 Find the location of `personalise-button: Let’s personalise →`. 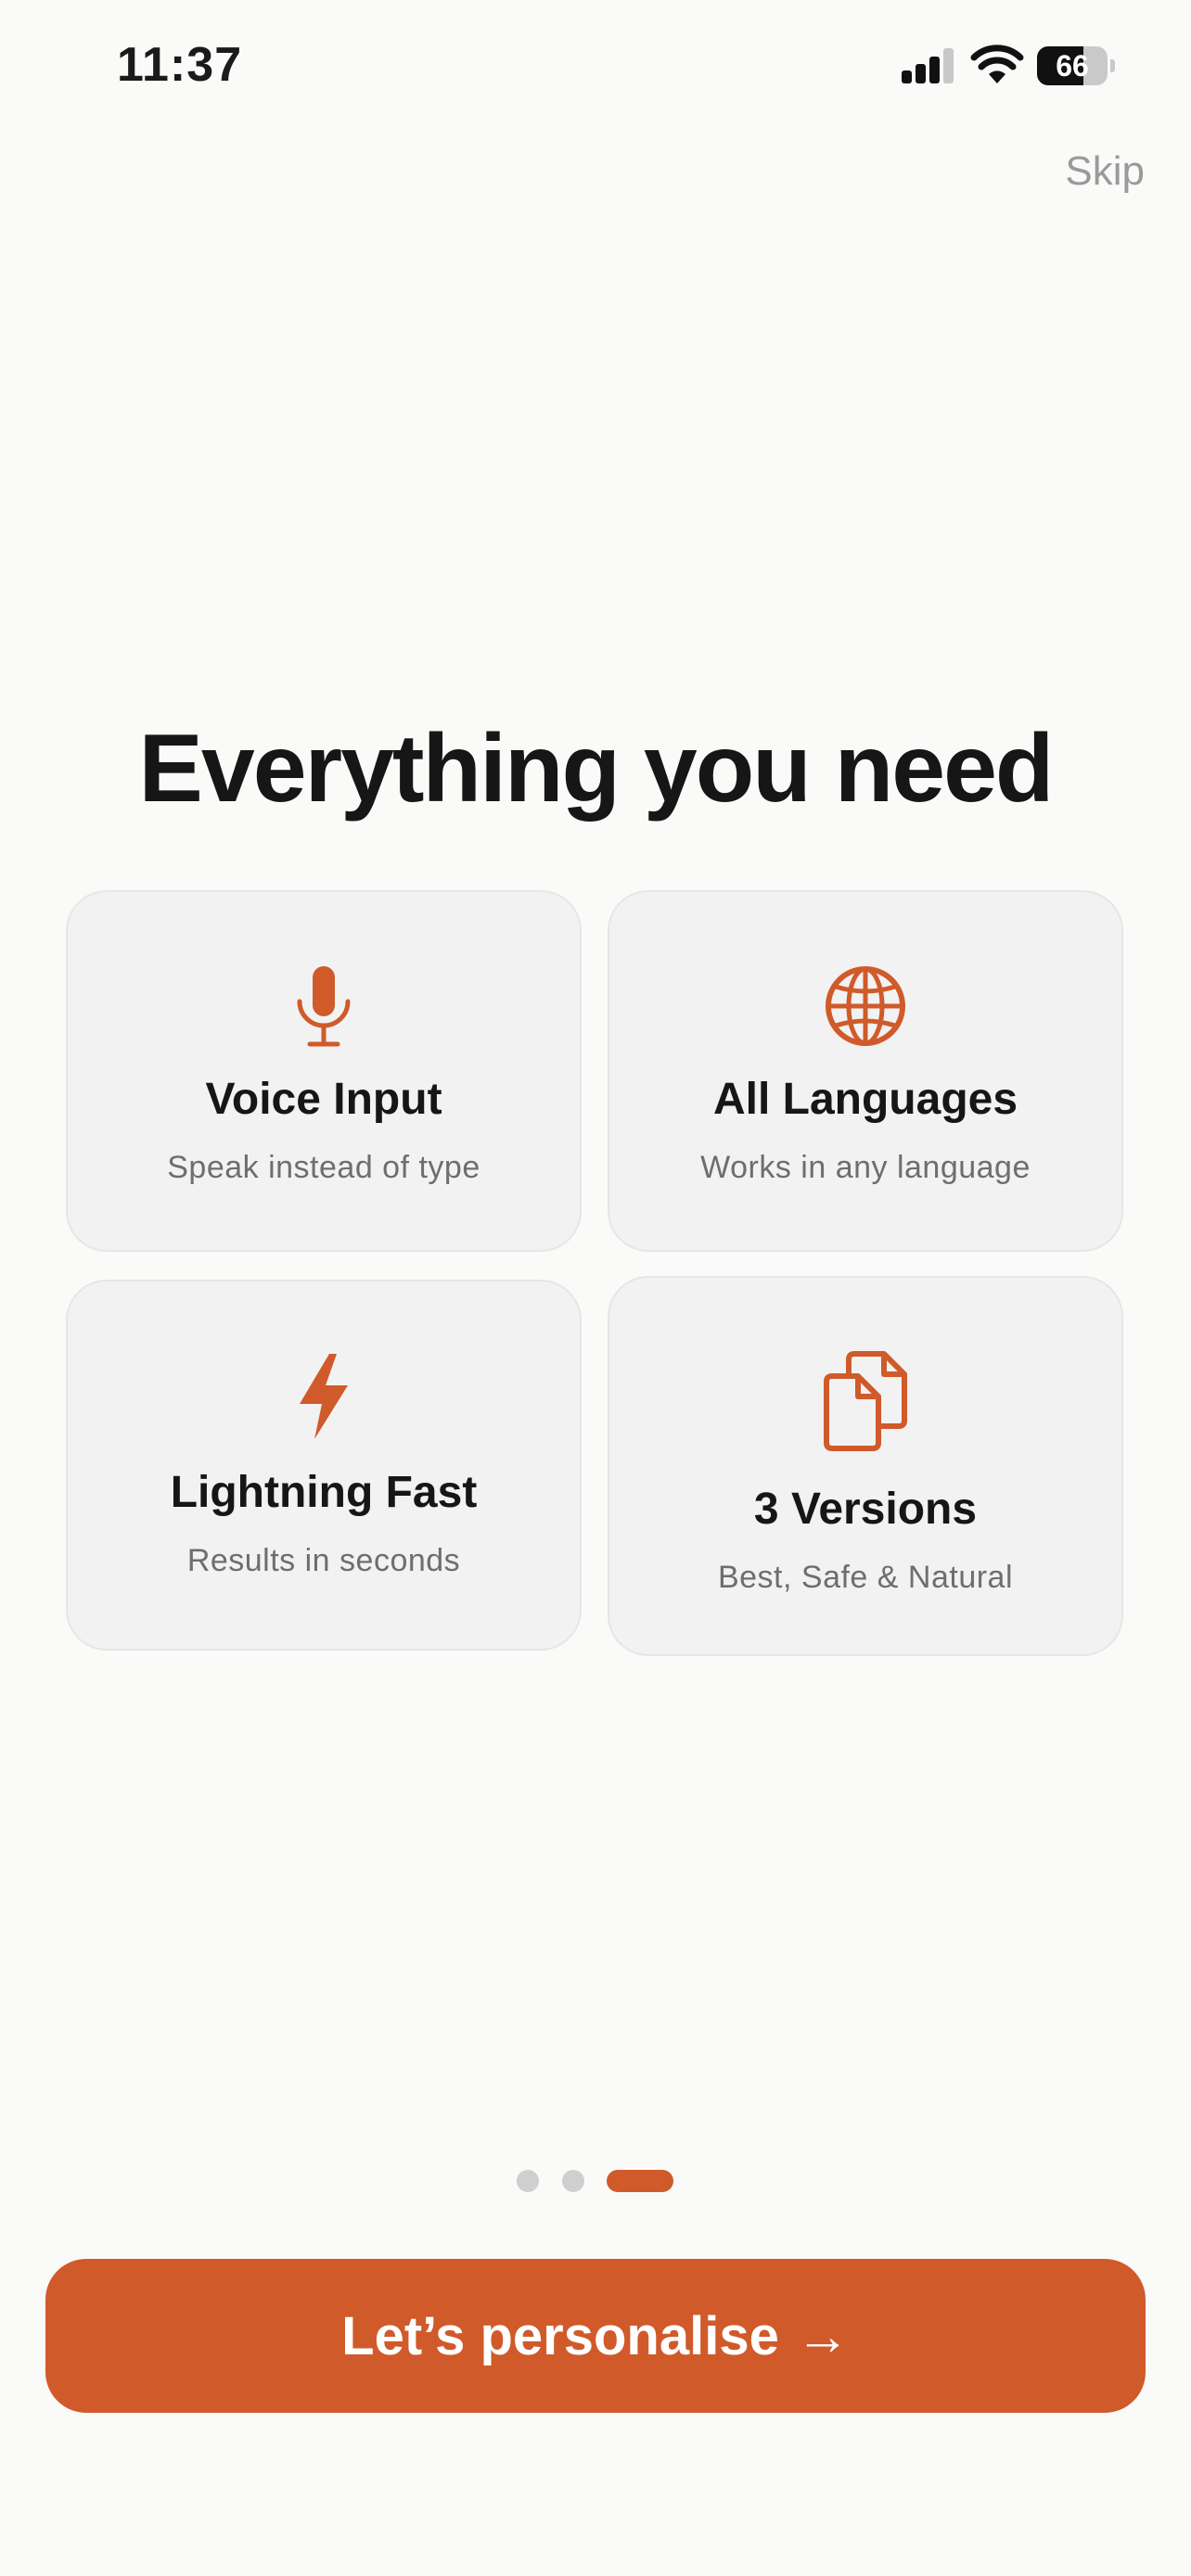

personalise-button: Let’s personalise → is located at coordinates (595, 2336).